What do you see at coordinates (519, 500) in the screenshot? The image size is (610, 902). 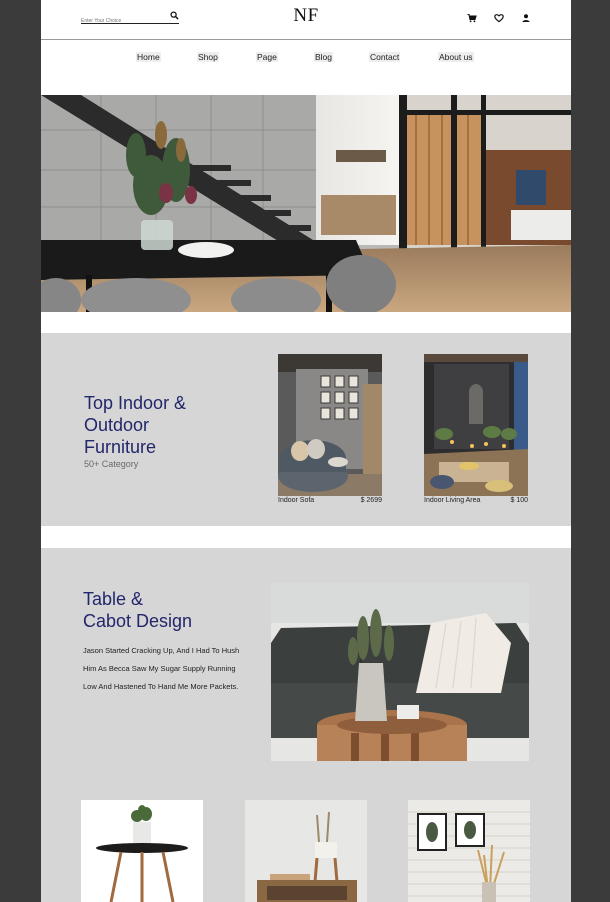 I see `product-price: $ 100` at bounding box center [519, 500].